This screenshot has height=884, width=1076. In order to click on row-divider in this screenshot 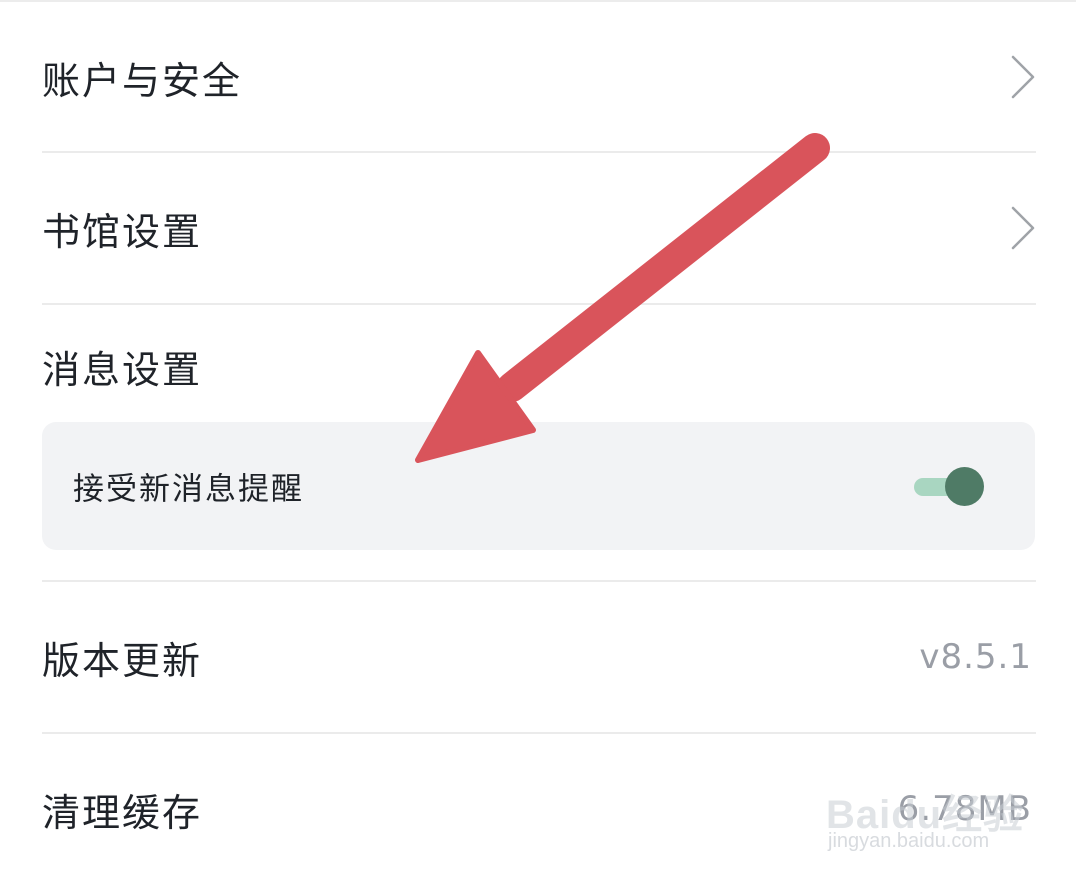, I will do `click(539, 304)`.